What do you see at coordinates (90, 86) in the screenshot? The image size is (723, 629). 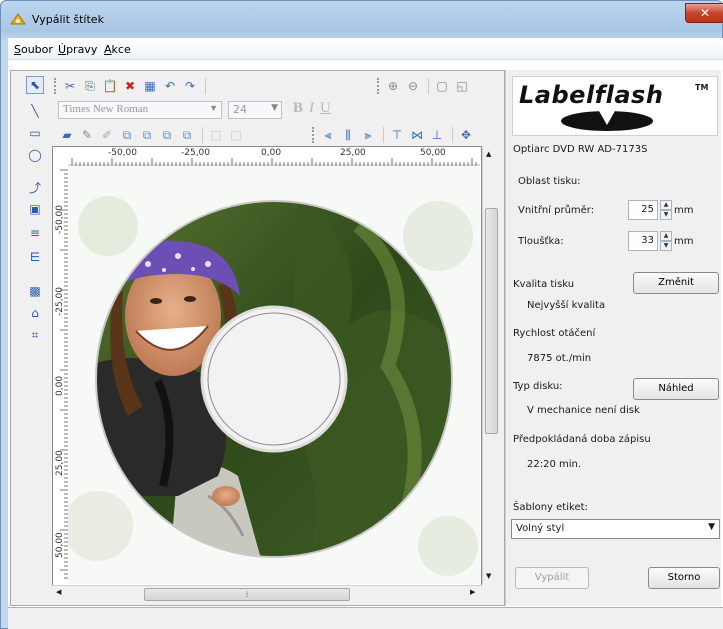 I see `copy-icon: ⎘` at bounding box center [90, 86].